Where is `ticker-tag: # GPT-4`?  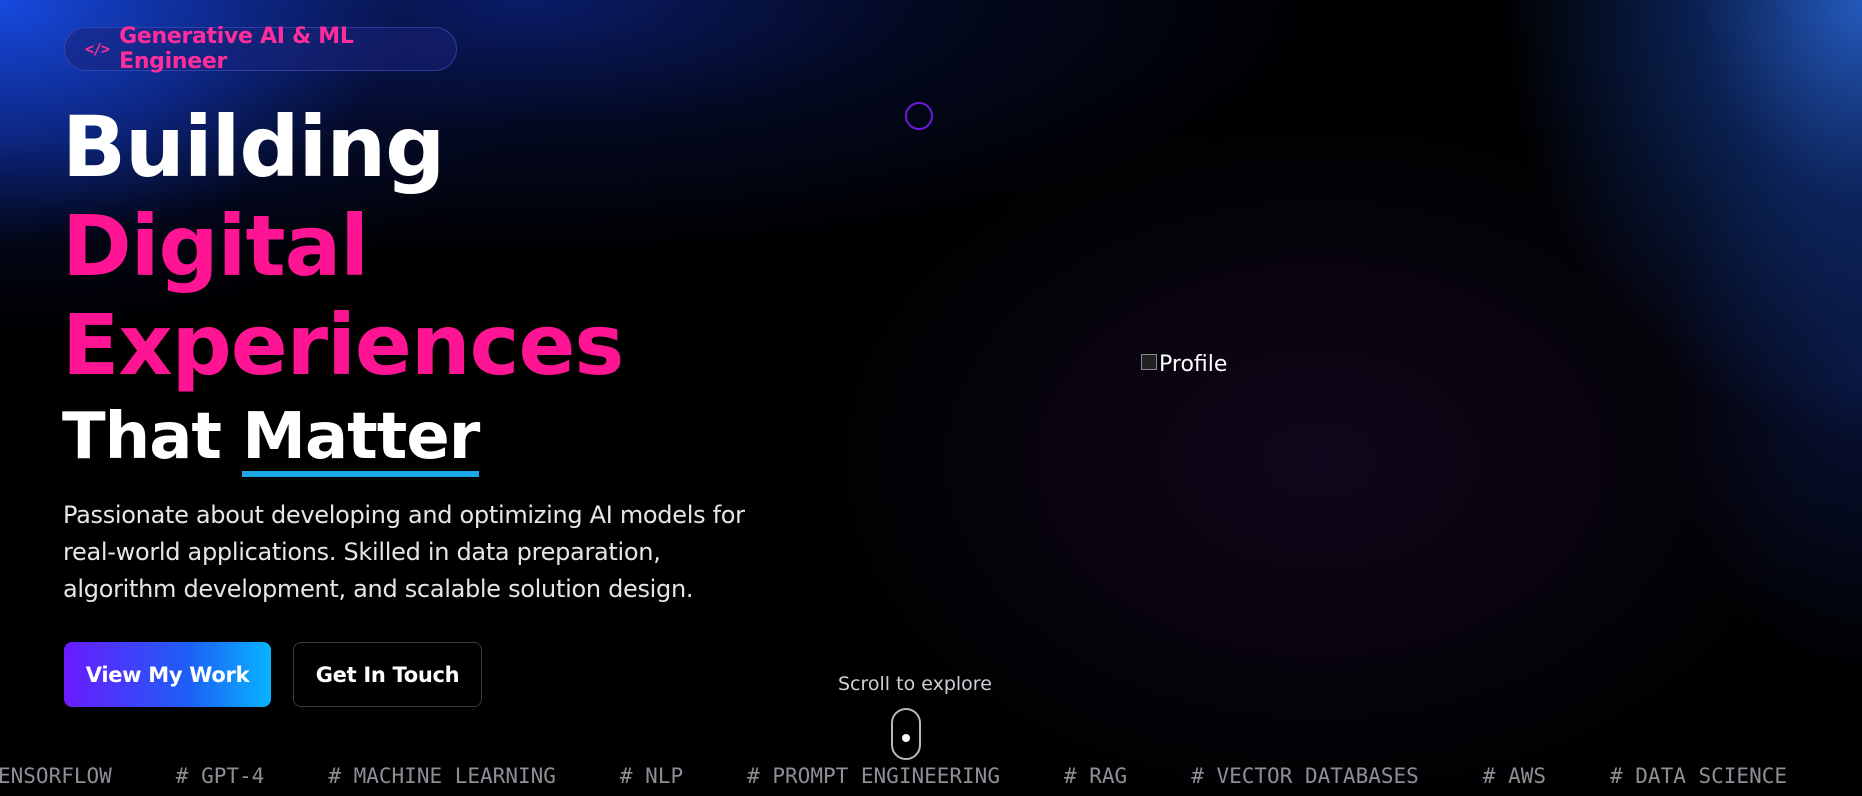 ticker-tag: # GPT-4 is located at coordinates (220, 776).